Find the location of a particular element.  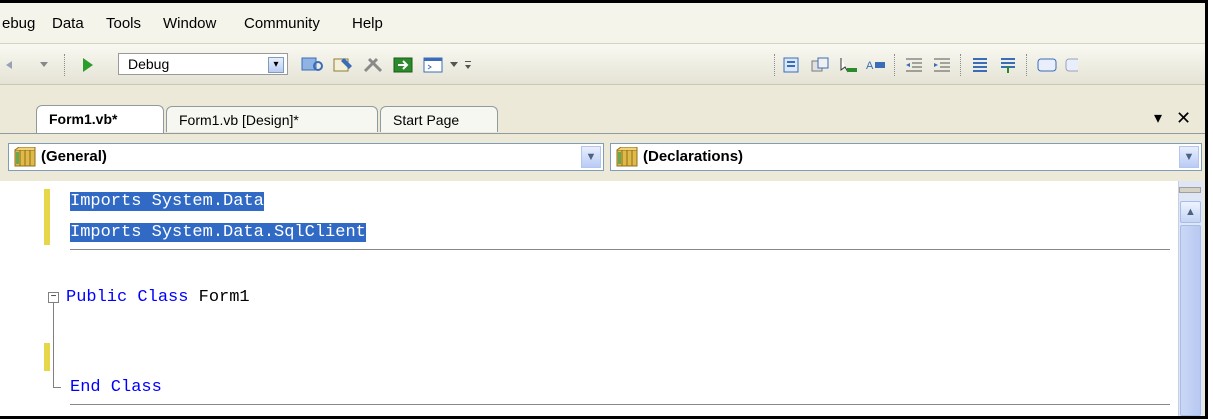

outline-end is located at coordinates (57, 387).